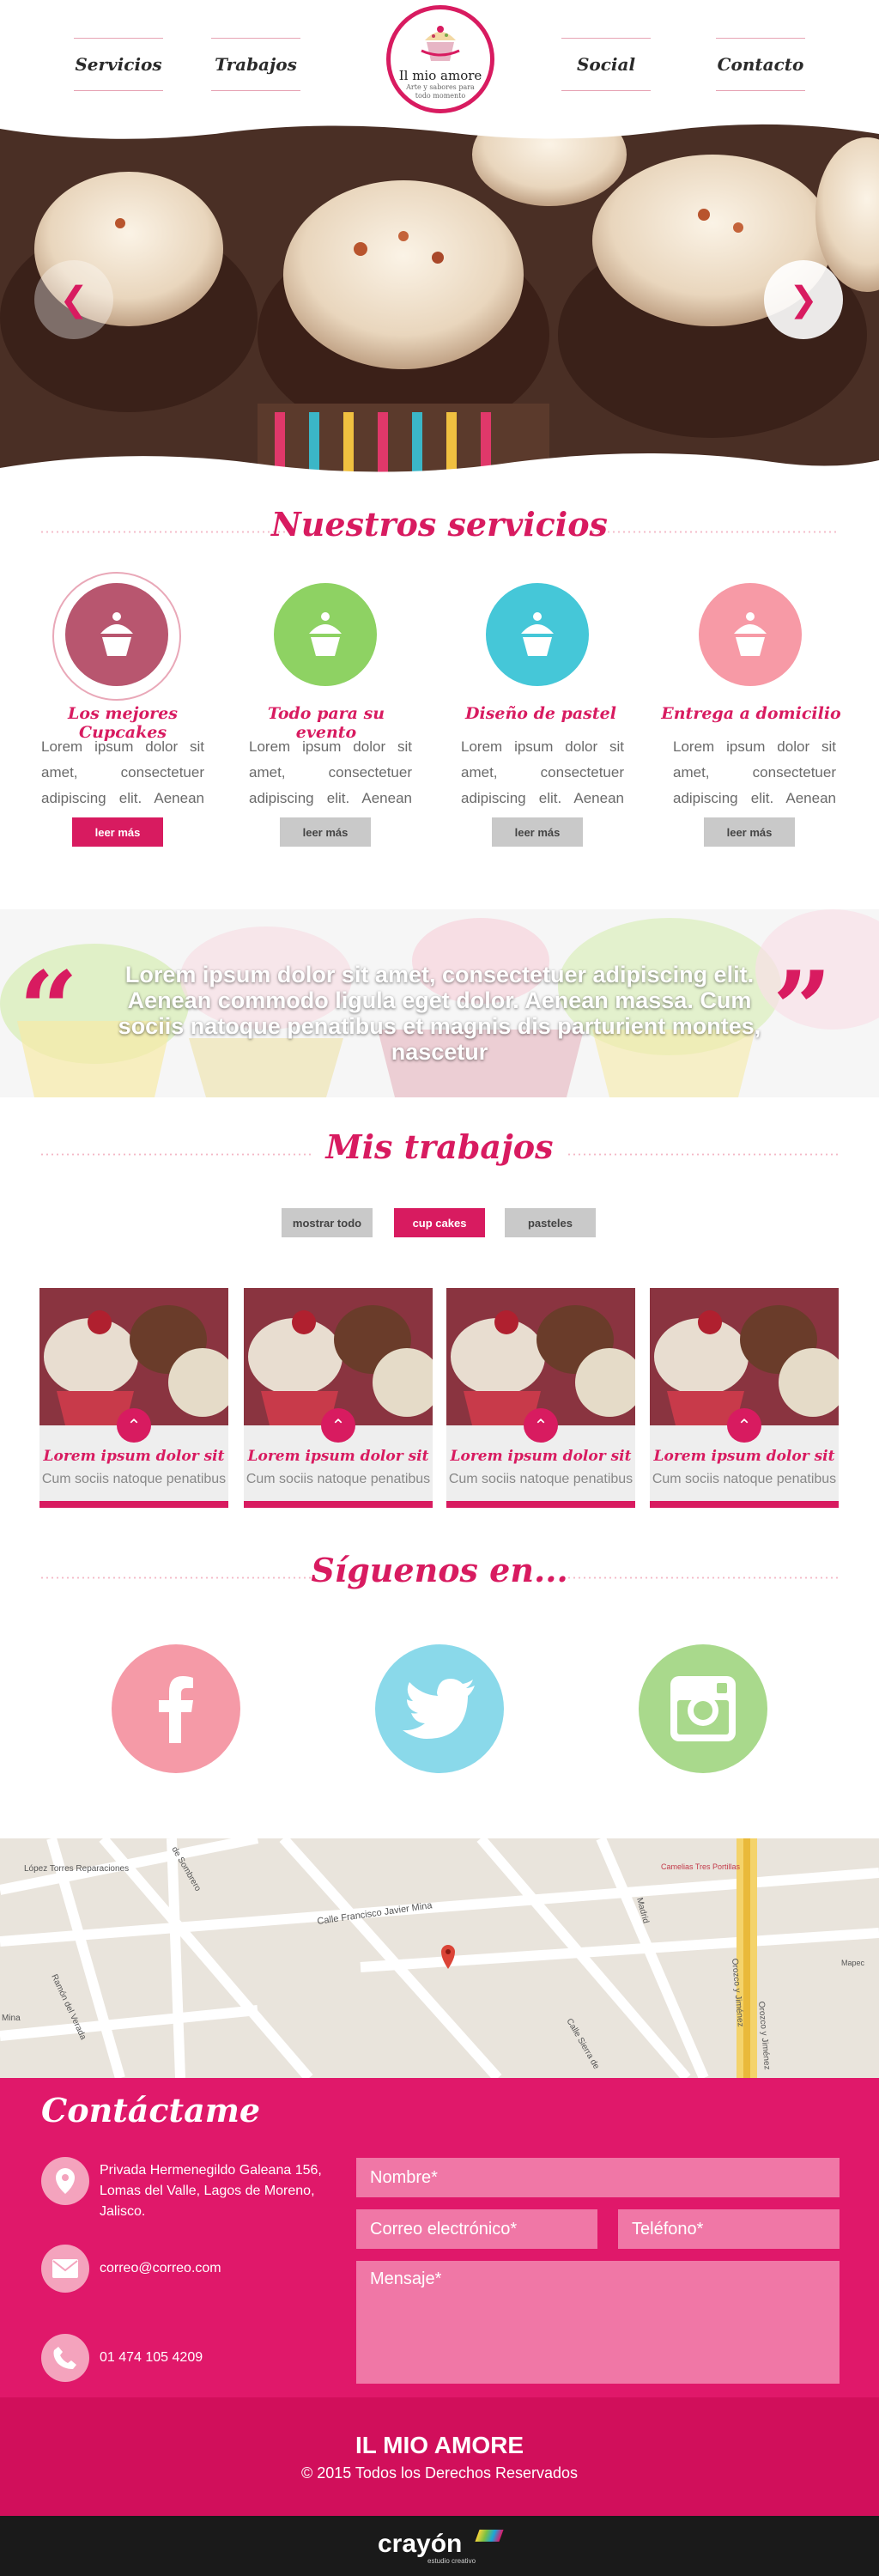 The image size is (879, 2576). What do you see at coordinates (701, 1866) in the screenshot?
I see `map-label: Camelias Tres Portillas` at bounding box center [701, 1866].